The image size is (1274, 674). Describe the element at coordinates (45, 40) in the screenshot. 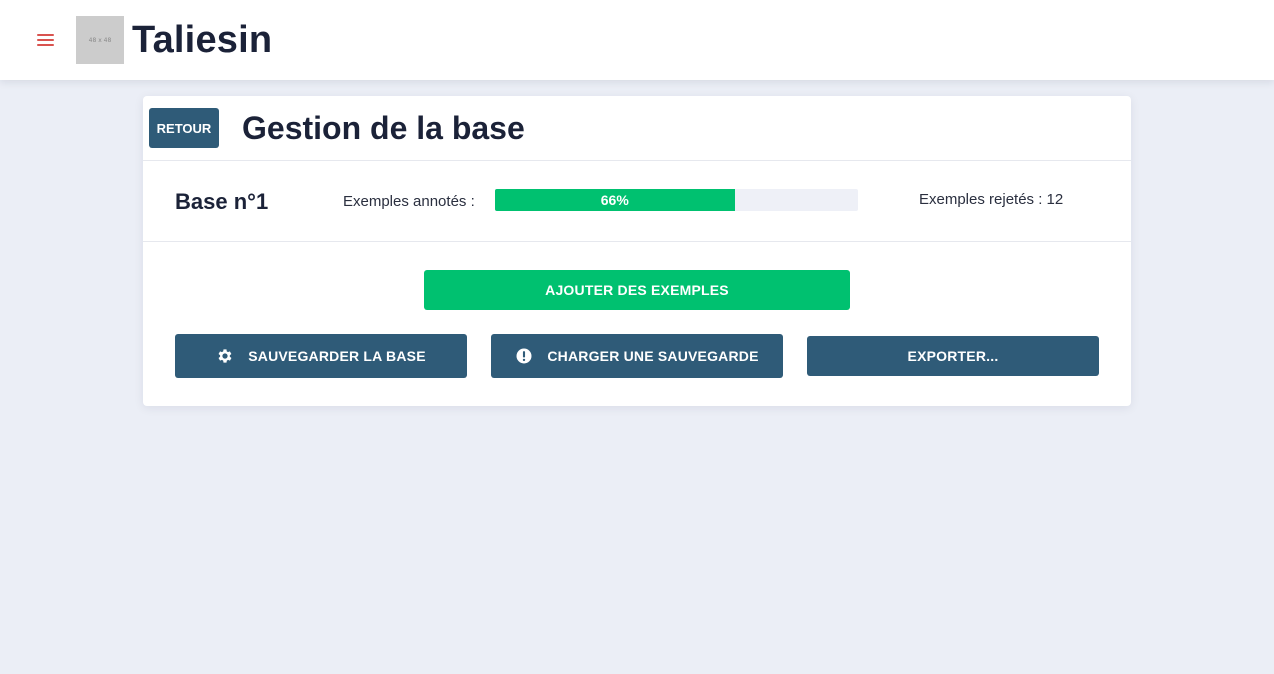

I see `hamburger-menu-icon` at that location.